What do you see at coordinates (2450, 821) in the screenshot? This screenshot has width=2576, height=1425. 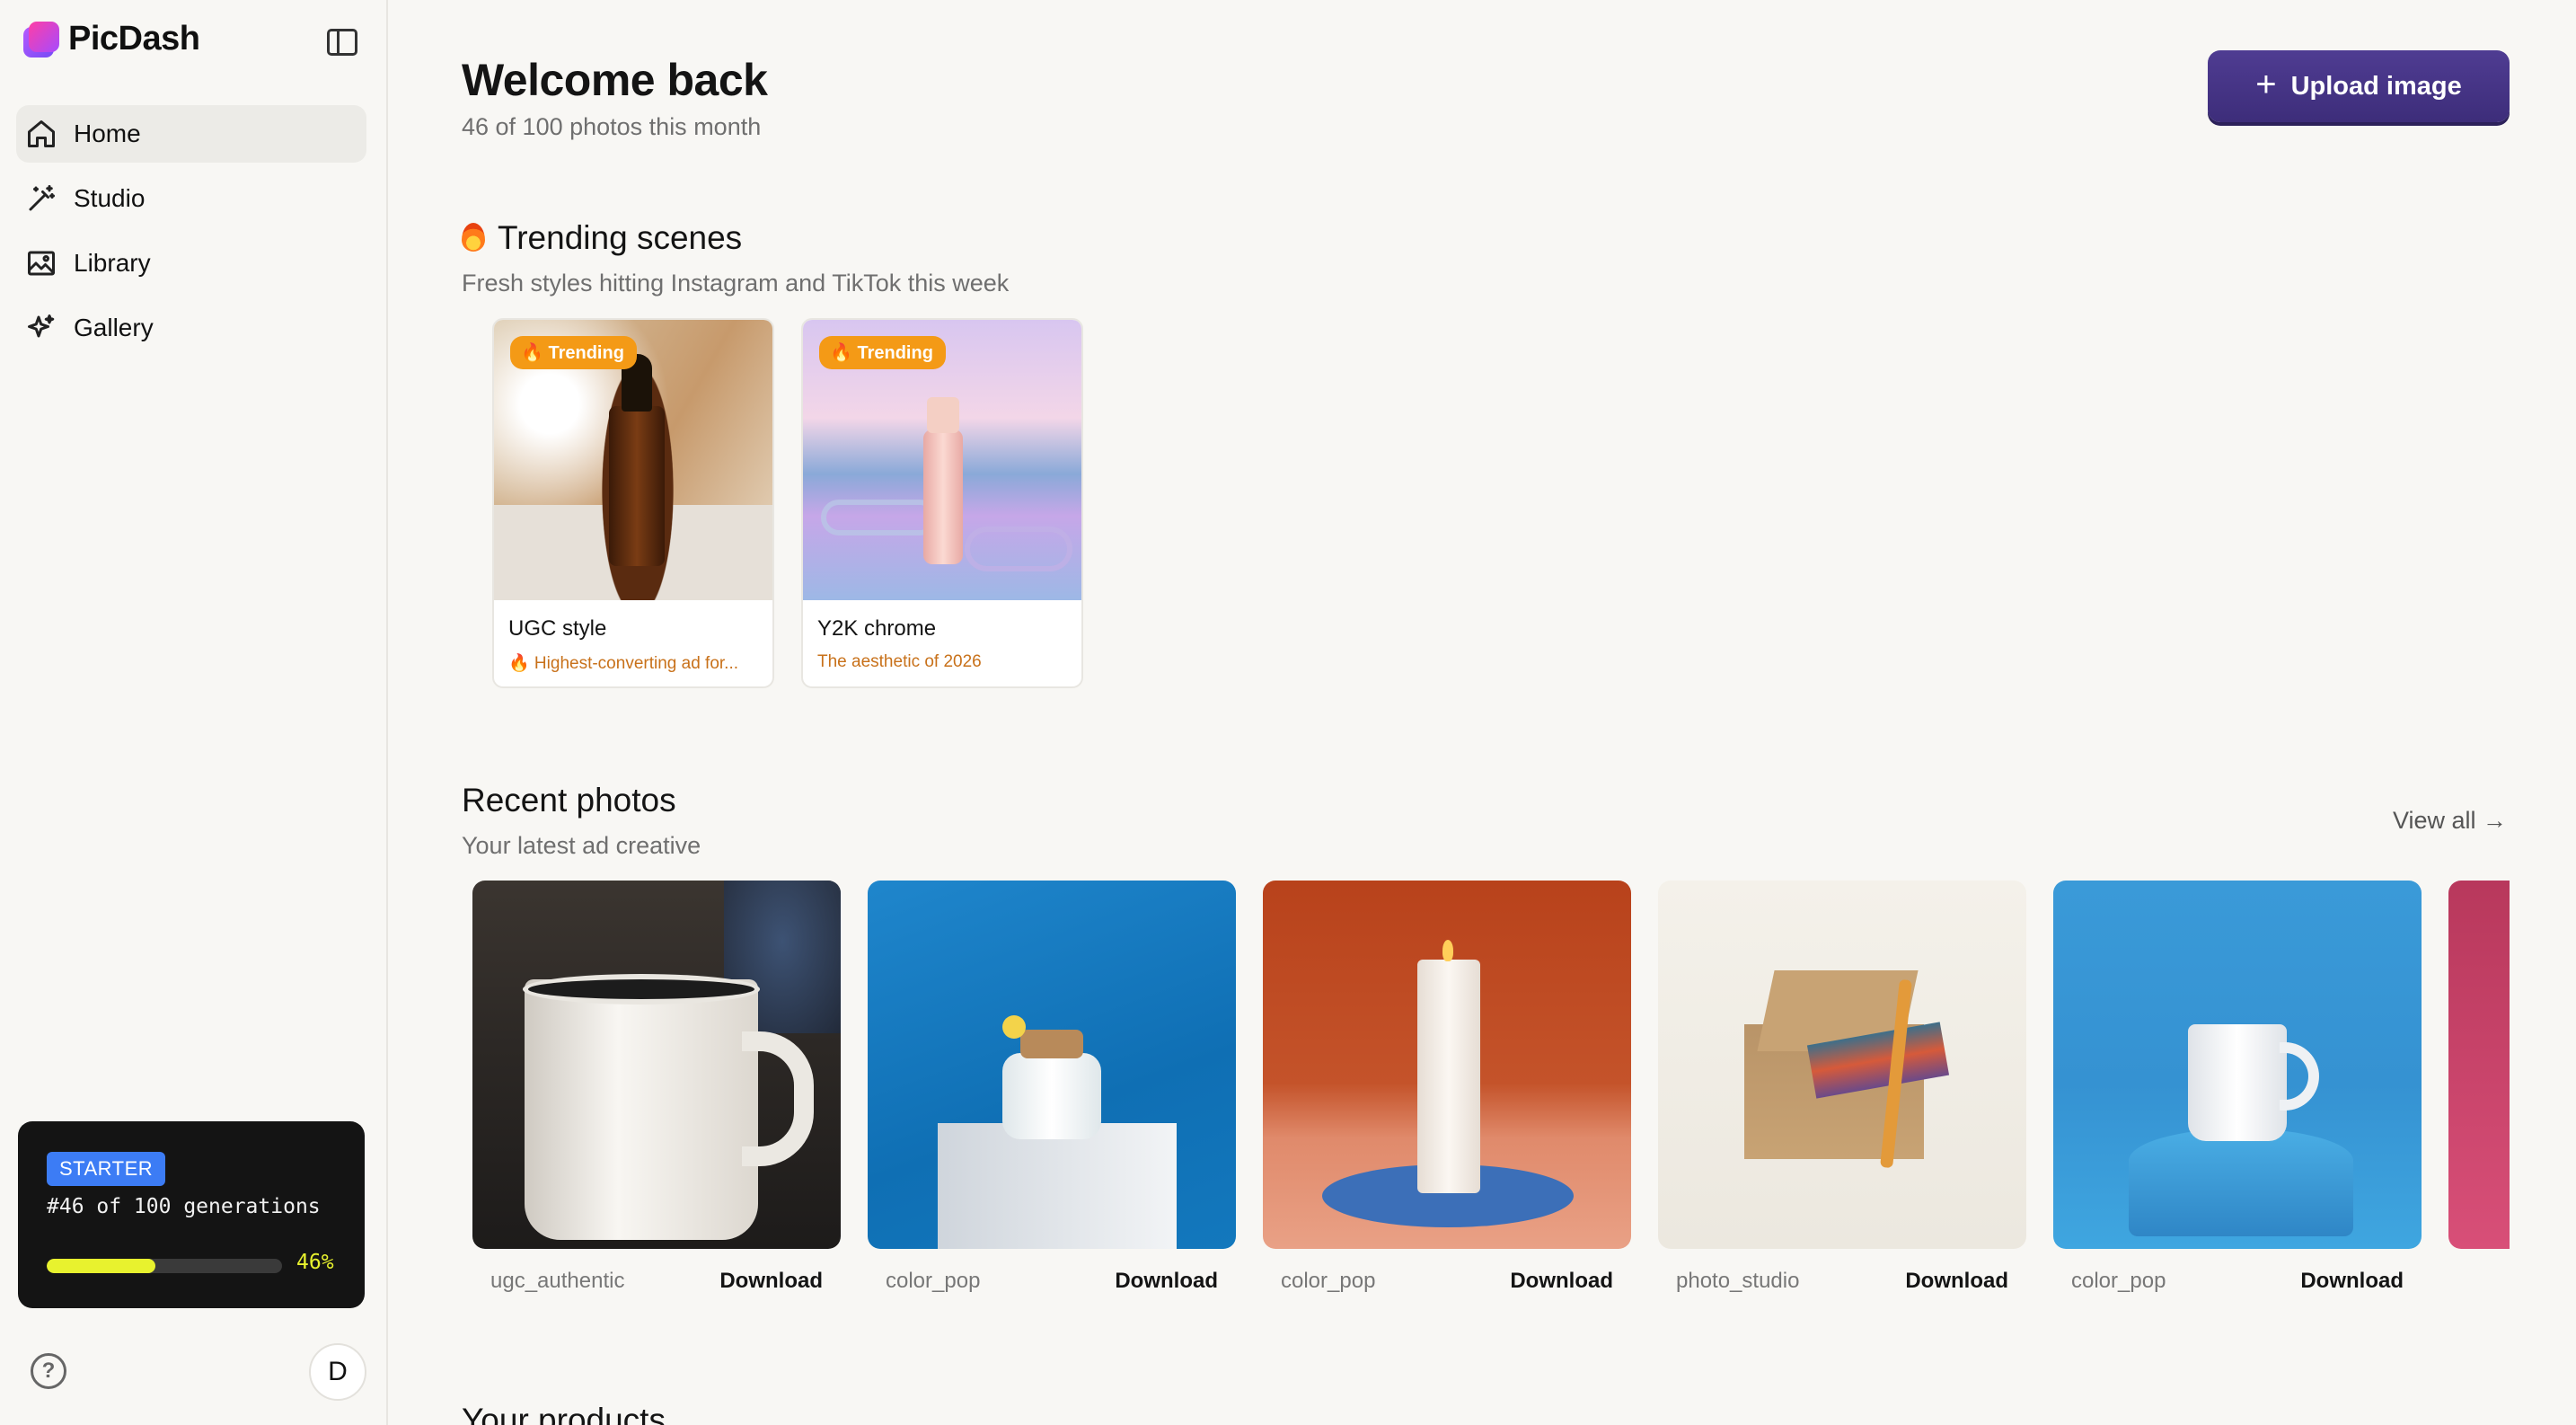 I see `view-all-link: View all →` at bounding box center [2450, 821].